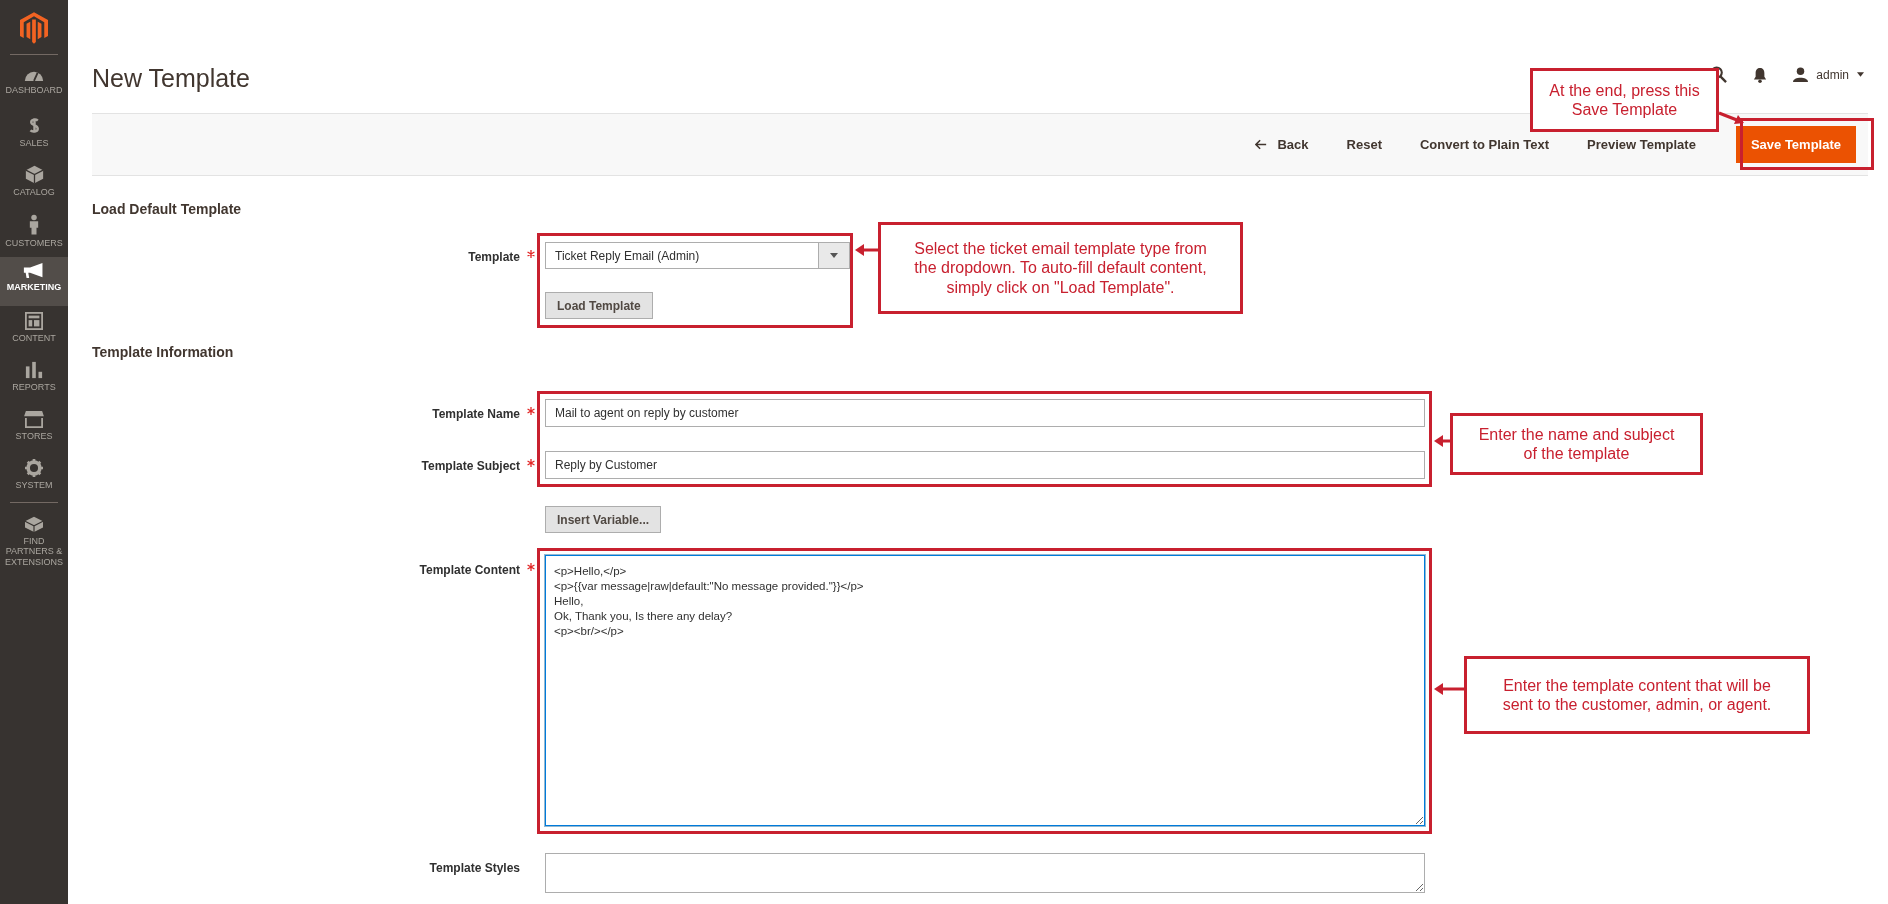  What do you see at coordinates (1576, 444) in the screenshot?
I see `callout-note: Enter the name and subject of the template` at bounding box center [1576, 444].